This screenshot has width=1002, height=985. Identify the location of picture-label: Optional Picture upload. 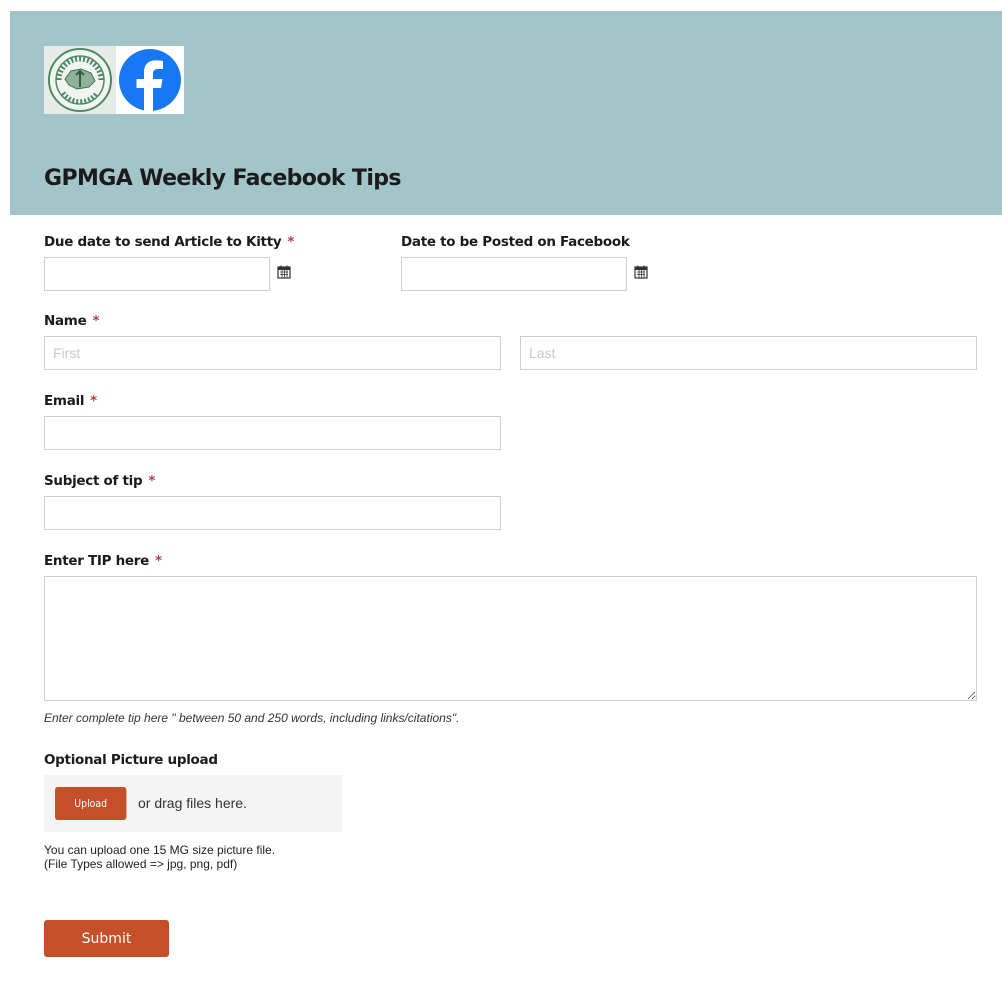
(131, 760).